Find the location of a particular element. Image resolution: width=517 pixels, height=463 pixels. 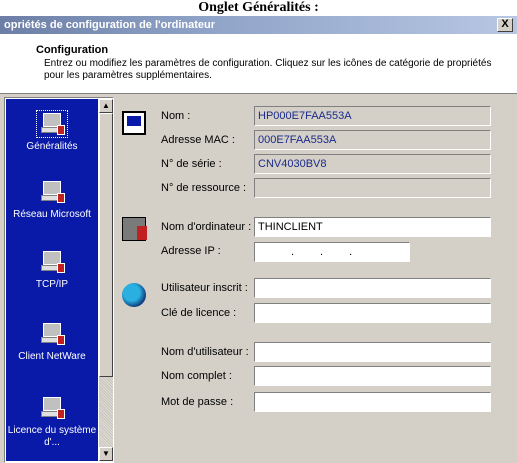

username-label: Nom d'utilisateur : is located at coordinates (205, 352).